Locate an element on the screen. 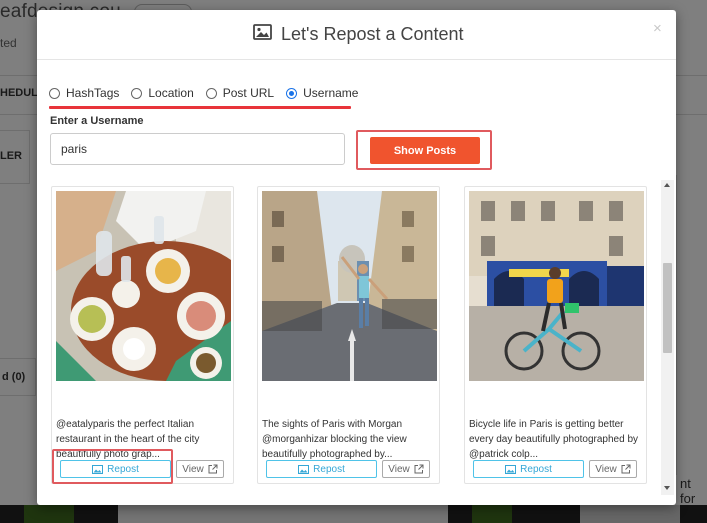 The height and width of the screenshot is (523, 707). modal-title: Let's Repost a Content is located at coordinates (372, 34).